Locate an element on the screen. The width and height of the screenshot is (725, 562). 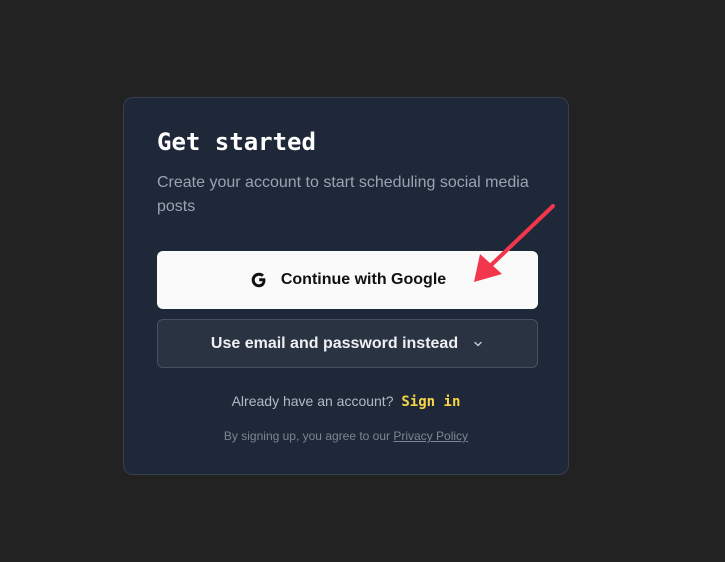
sign-in-prompt: Already have an account? Sign in is located at coordinates (346, 401).